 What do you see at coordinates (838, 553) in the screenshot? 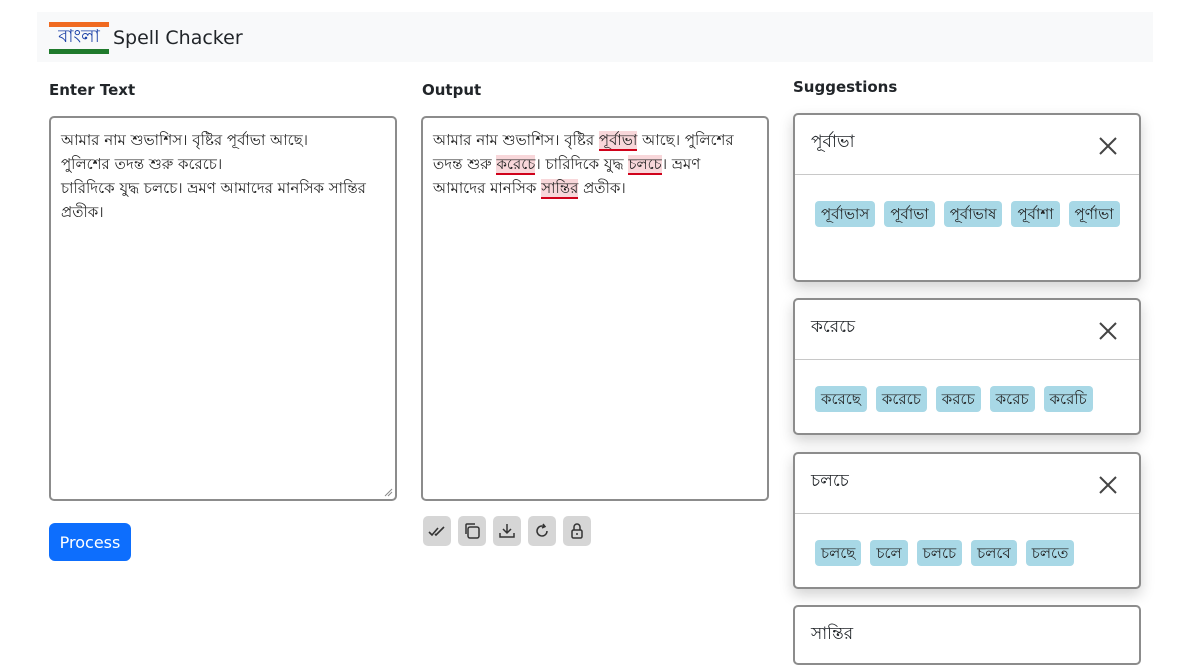
I see `suggestion-chip: চলছে` at bounding box center [838, 553].